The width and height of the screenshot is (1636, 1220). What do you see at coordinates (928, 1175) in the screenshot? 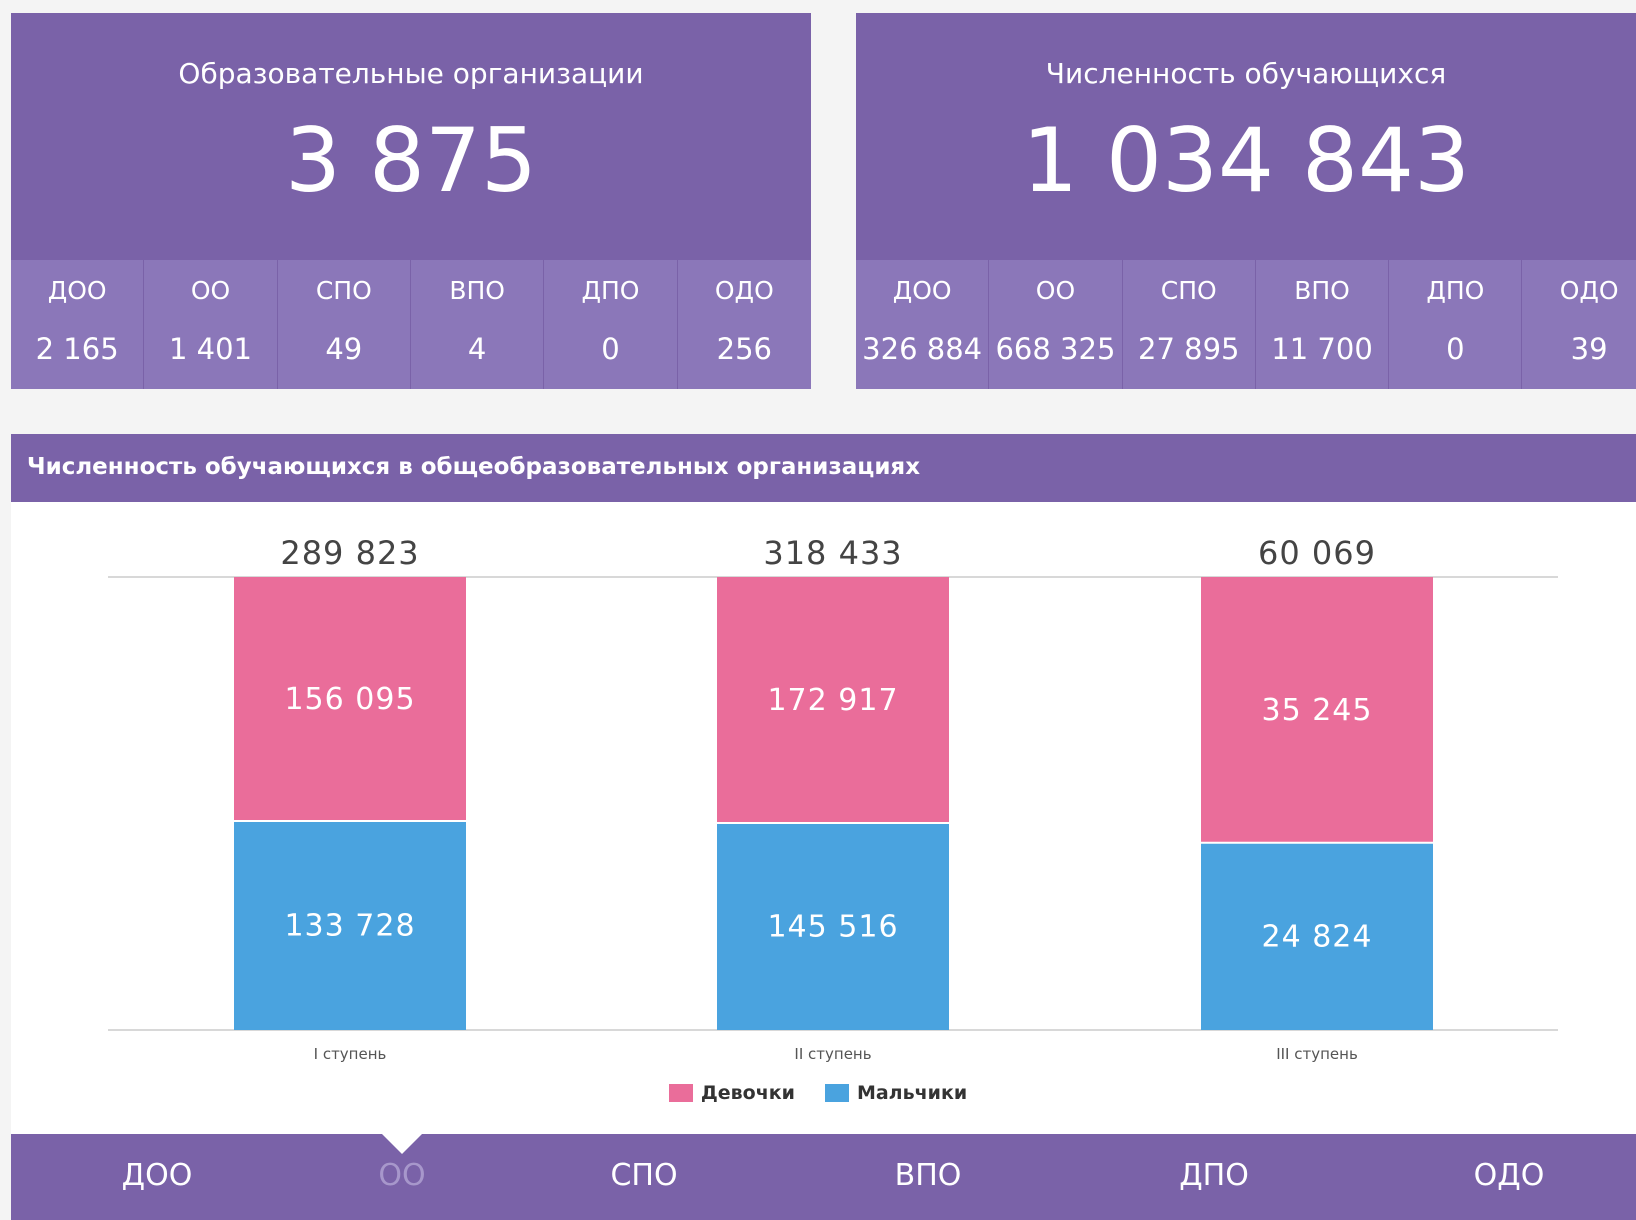
I see `tab-vpo: ВПО` at bounding box center [928, 1175].